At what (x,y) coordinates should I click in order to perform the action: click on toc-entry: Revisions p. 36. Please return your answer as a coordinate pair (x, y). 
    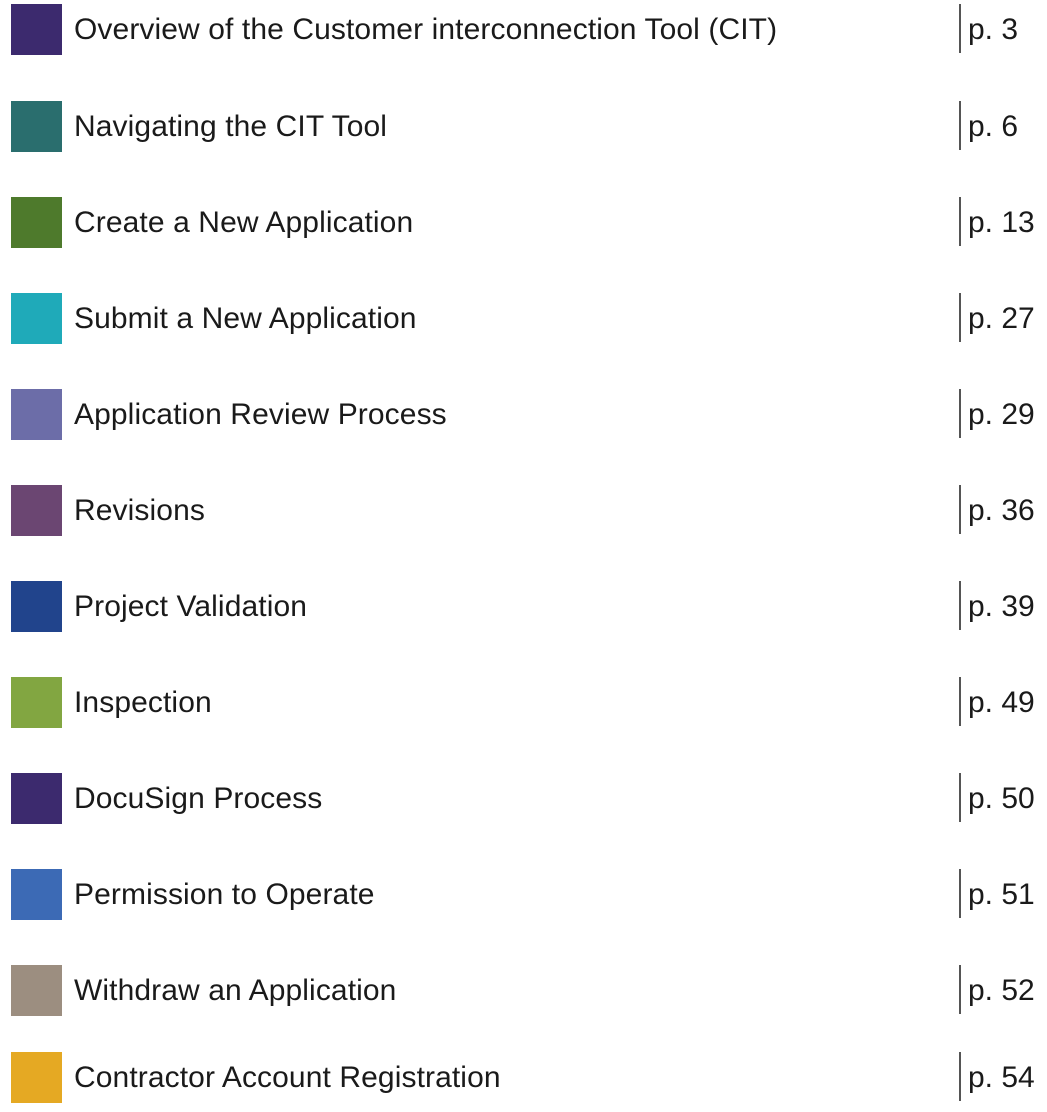
    Looking at the image, I should click on (523, 515).